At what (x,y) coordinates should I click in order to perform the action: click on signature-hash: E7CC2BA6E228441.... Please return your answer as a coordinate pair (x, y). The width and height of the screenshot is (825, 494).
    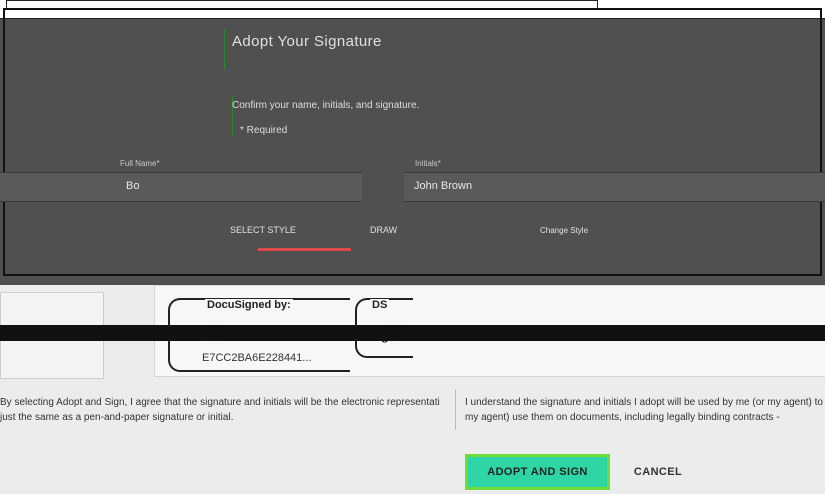
    Looking at the image, I should click on (257, 358).